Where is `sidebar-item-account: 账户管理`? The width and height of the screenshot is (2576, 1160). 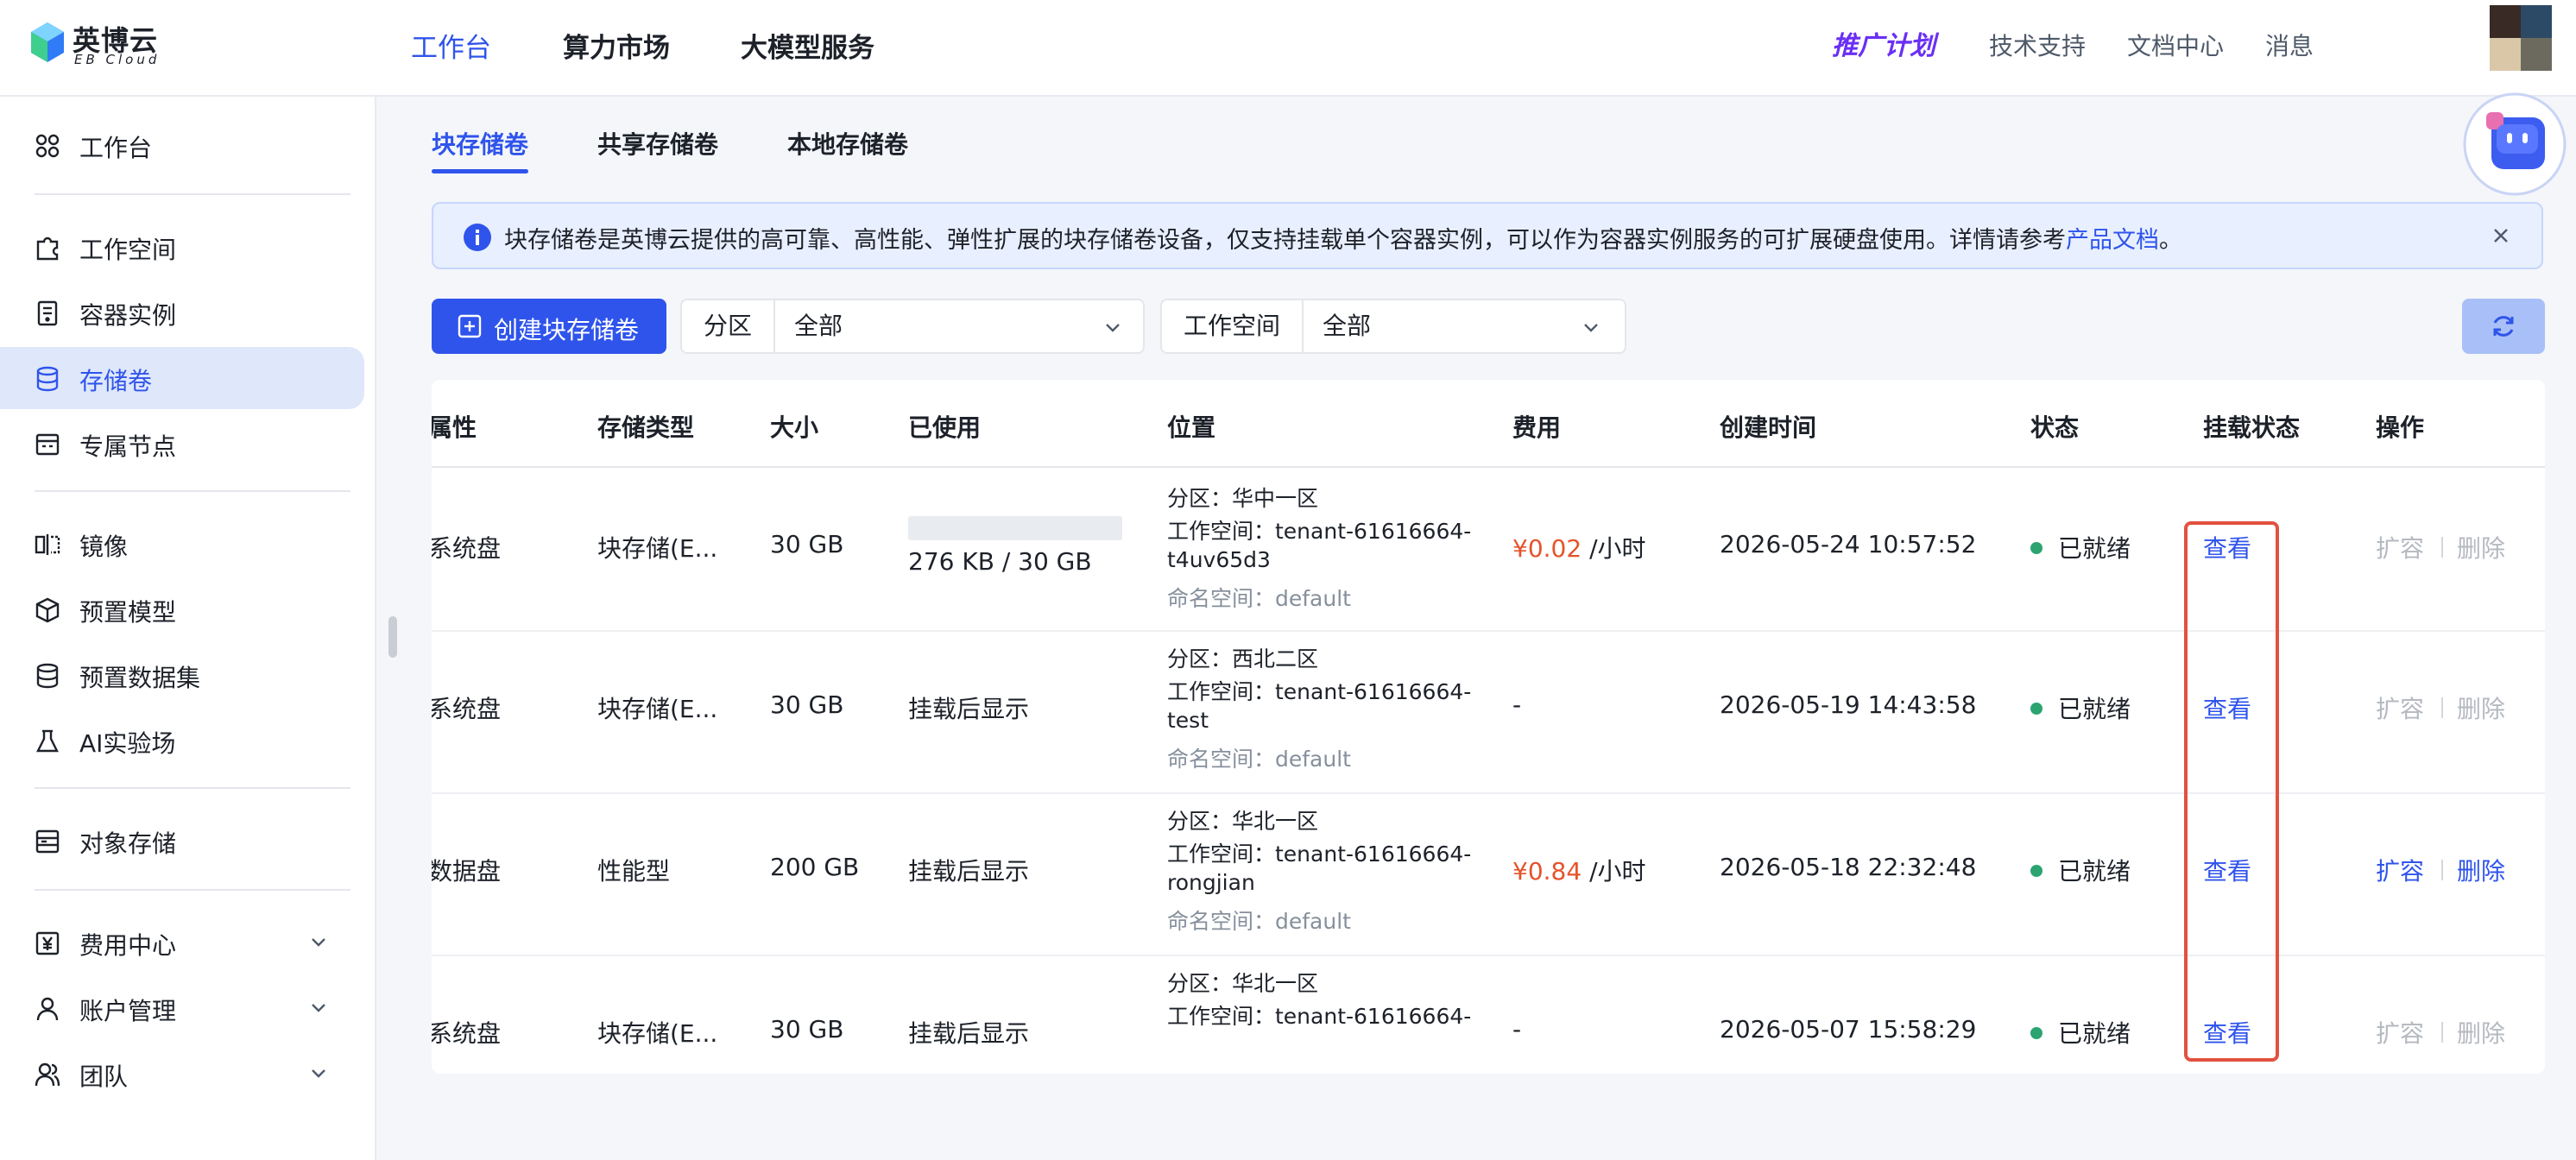
sidebar-item-account: 账户管理 is located at coordinates (182, 1008).